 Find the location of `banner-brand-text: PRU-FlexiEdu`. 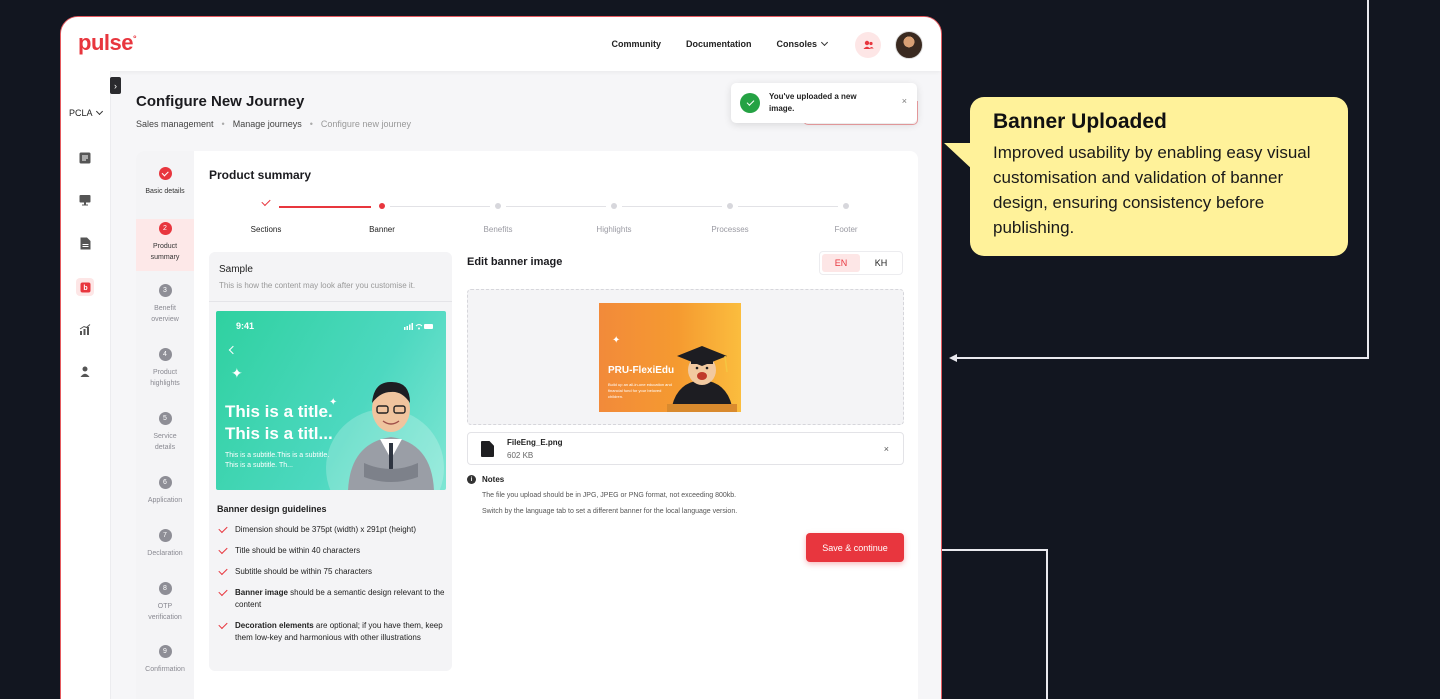

banner-brand-text: PRU-FlexiEdu is located at coordinates (641, 370).